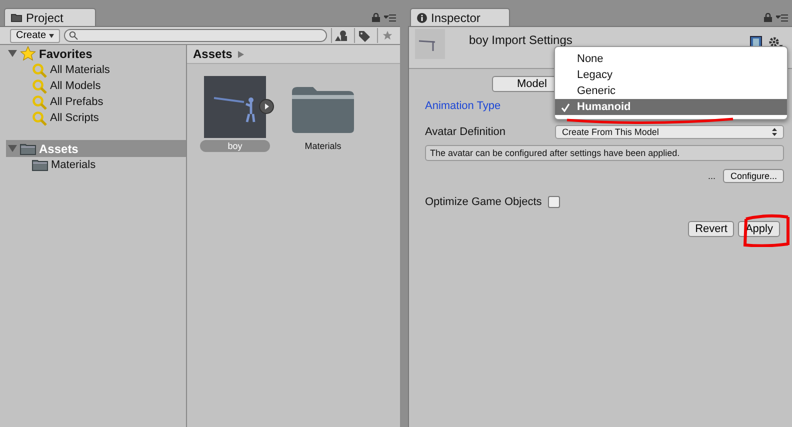  I want to click on menu-item: Humanoid, so click(671, 107).